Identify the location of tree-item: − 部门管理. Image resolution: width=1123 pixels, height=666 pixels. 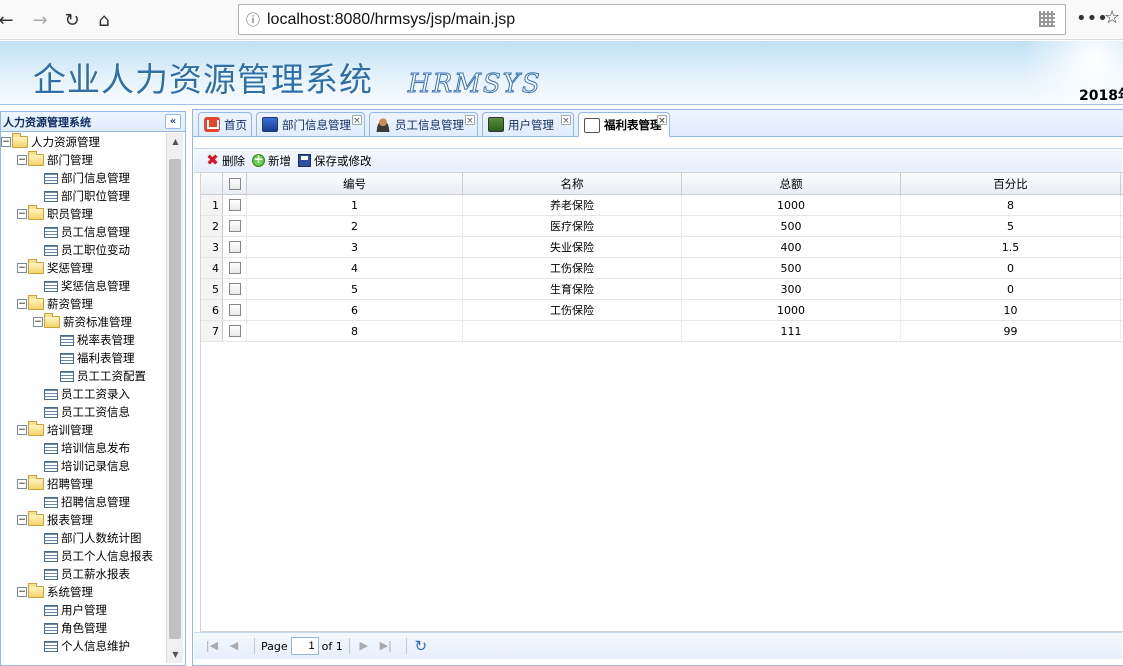
(83, 160).